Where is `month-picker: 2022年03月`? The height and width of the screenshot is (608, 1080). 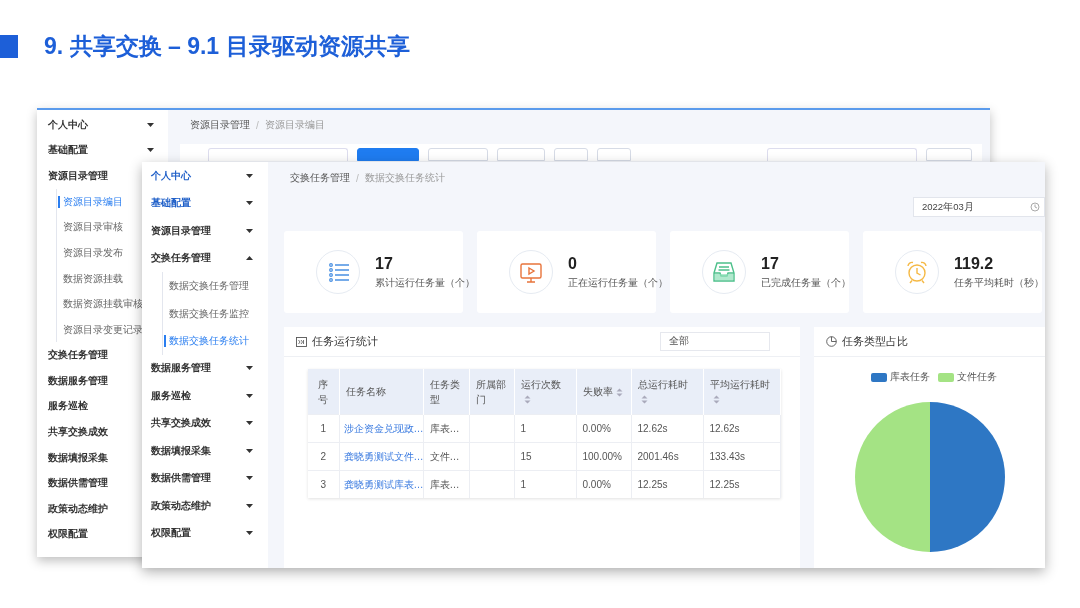
month-picker: 2022年03月 is located at coordinates (979, 207).